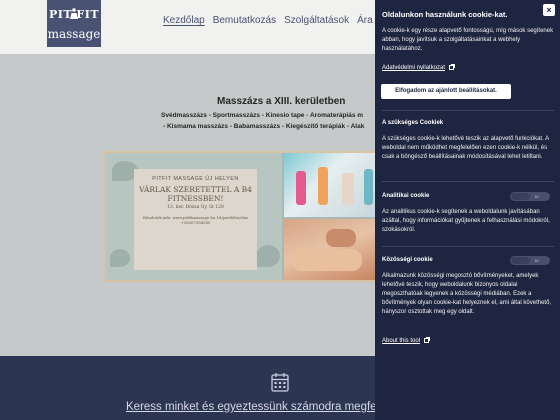 The width and height of the screenshot is (560, 420). I want to click on page-title: Masszázs a XIII. kerületben, so click(281, 101).